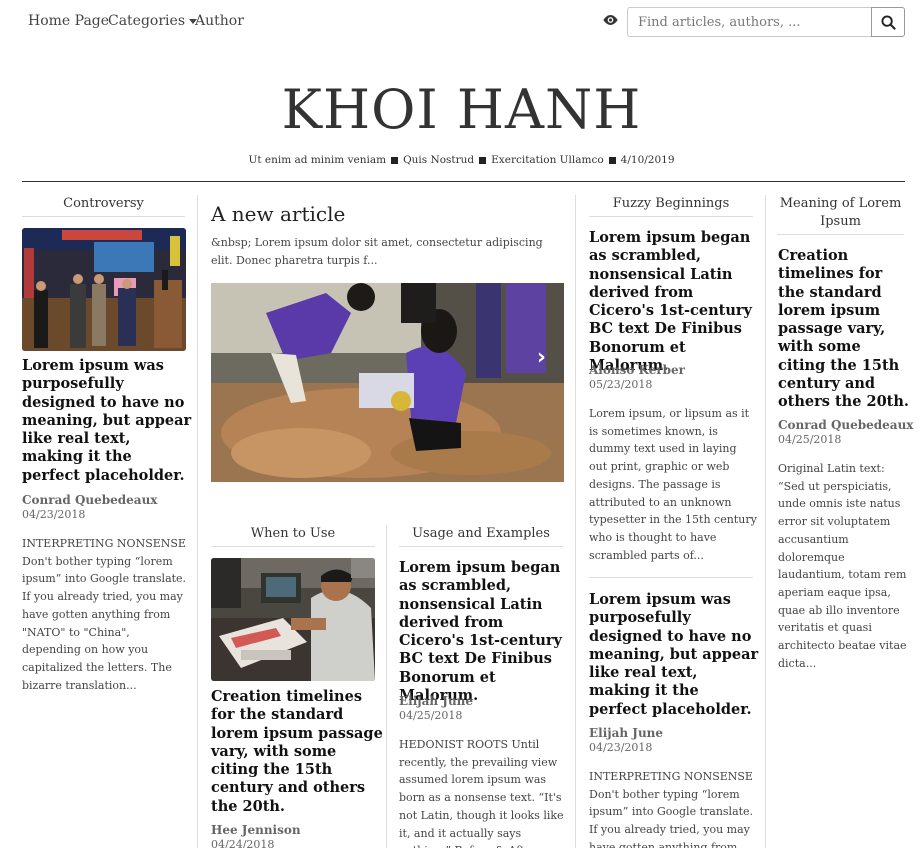 This screenshot has height=848, width=923. What do you see at coordinates (293, 536) in the screenshot?
I see `section-heading-when-to-use: When to Use` at bounding box center [293, 536].